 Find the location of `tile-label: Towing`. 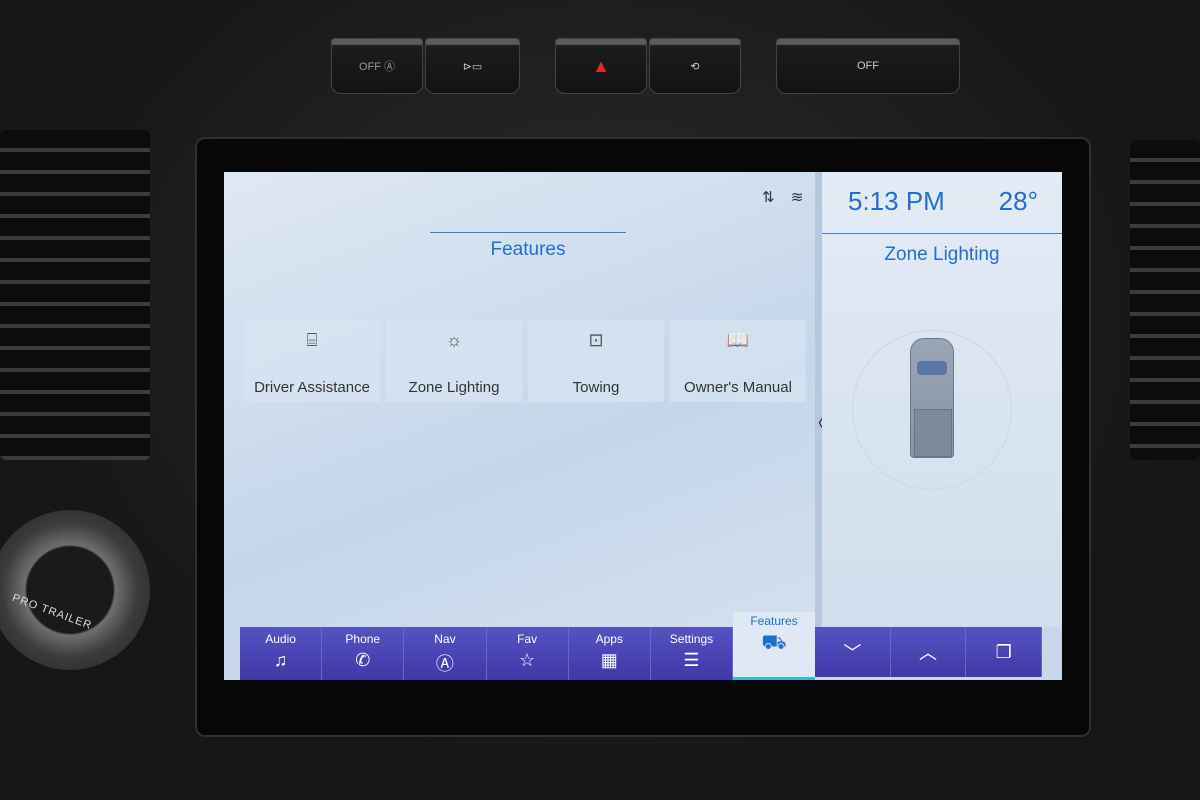

tile-label: Towing is located at coordinates (596, 387).